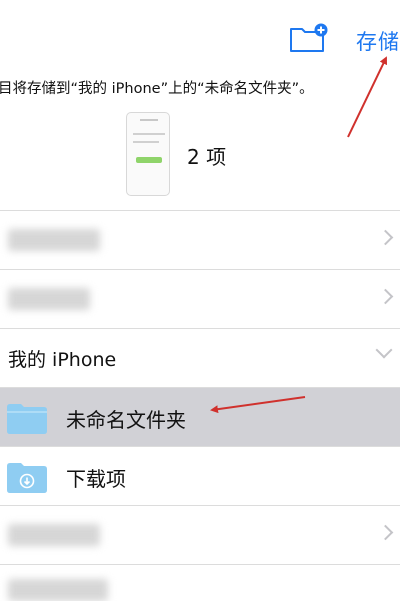 This screenshot has width=400, height=601. I want to click on document-thumbnail, so click(148, 154).